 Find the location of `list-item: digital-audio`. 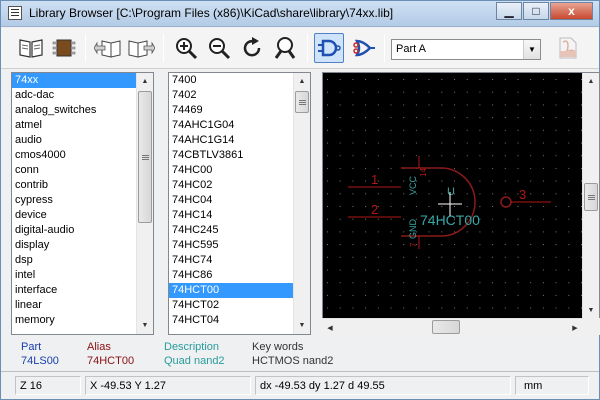

list-item: digital-audio is located at coordinates (82, 230).